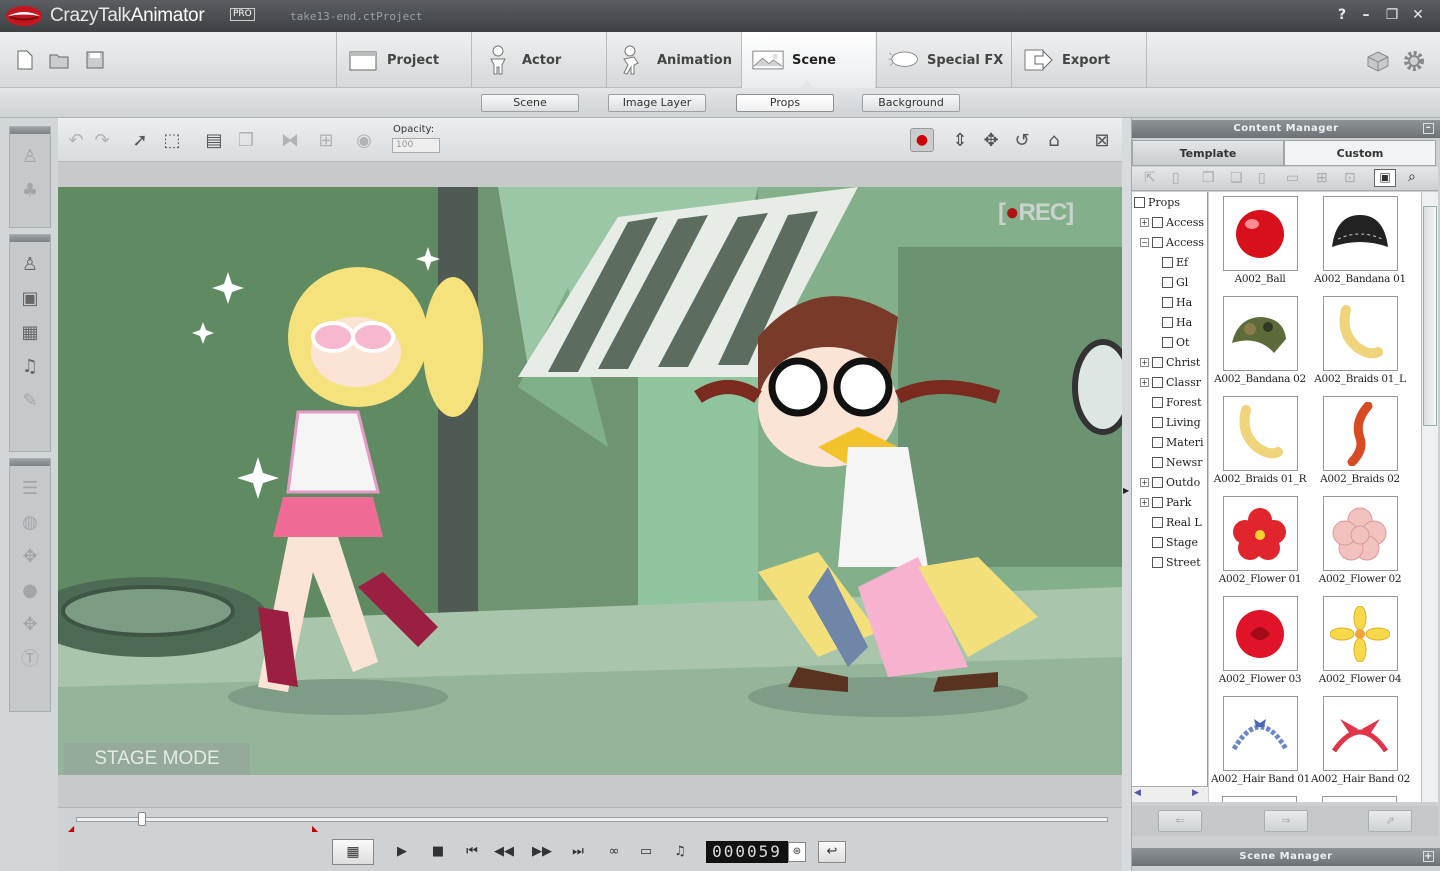 This screenshot has width=1440, height=871. Describe the element at coordinates (542, 852) in the screenshot. I see `next-frame-icon: ▶▶` at that location.